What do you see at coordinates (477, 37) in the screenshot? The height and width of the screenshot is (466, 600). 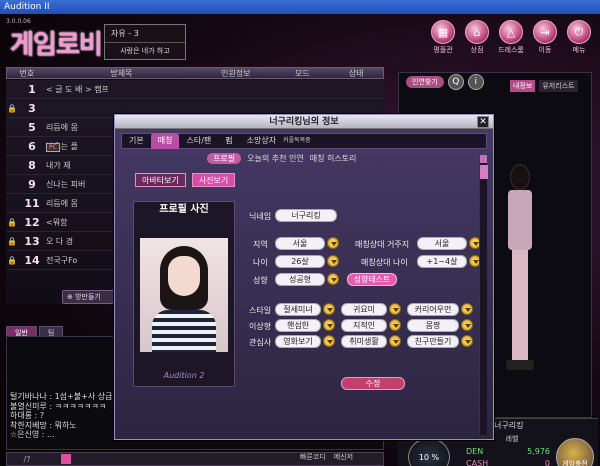 I see `nav-shop-button: ⌂ 상점` at bounding box center [477, 37].